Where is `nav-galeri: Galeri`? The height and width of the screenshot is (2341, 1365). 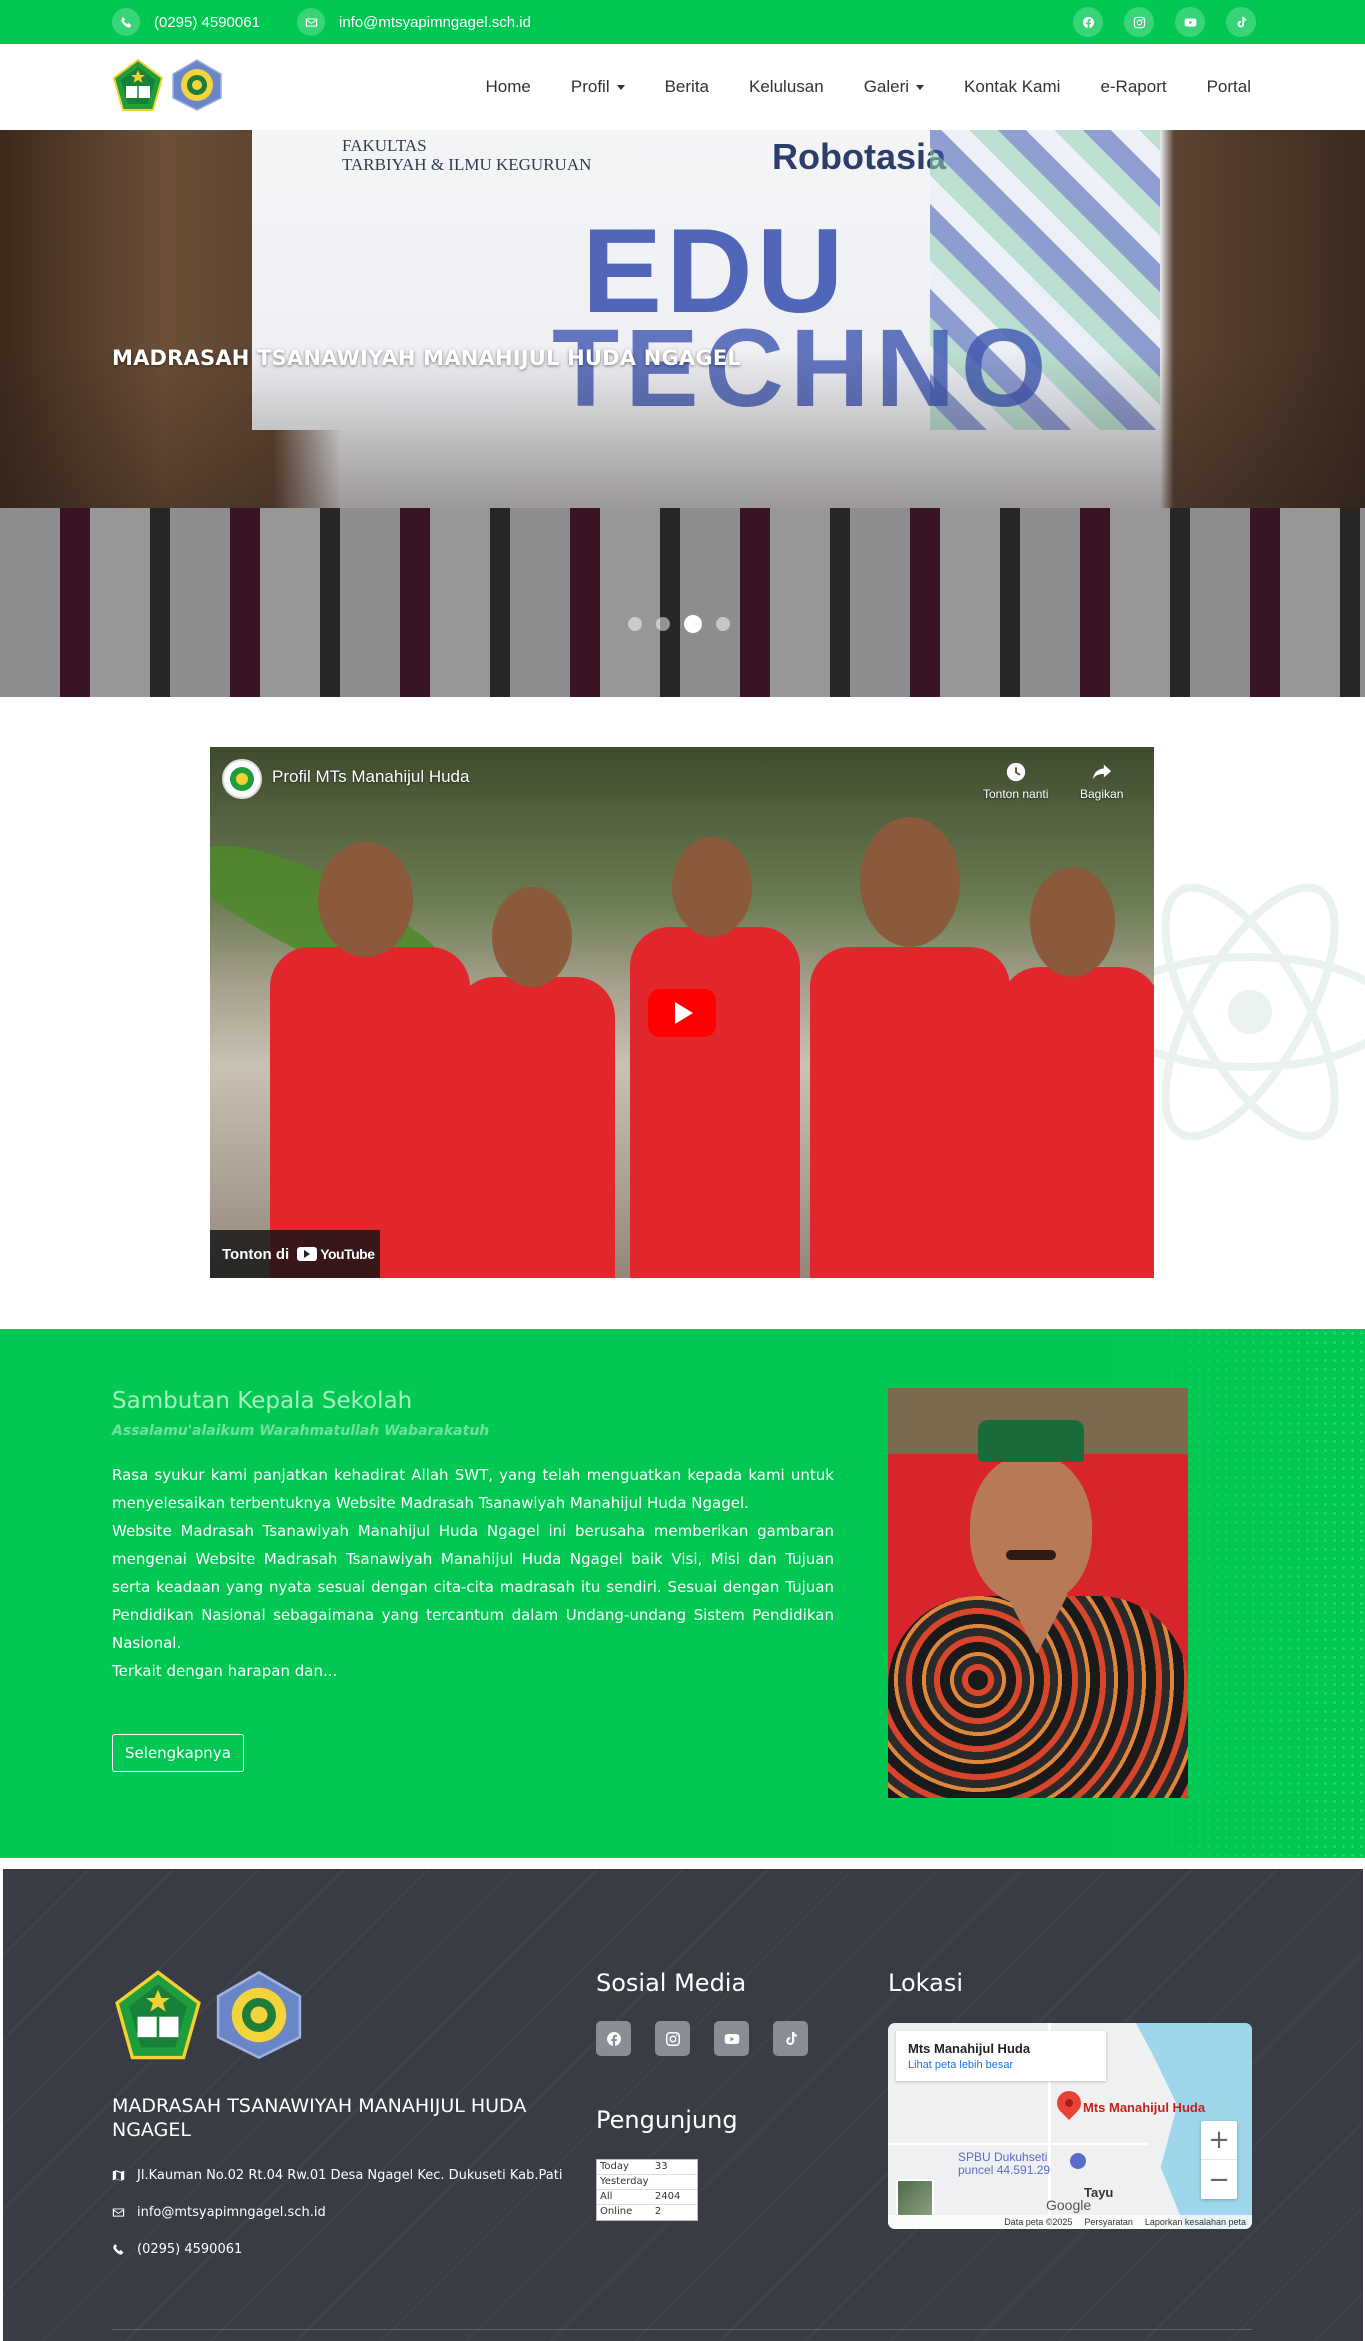
nav-galeri: Galeri is located at coordinates (894, 87).